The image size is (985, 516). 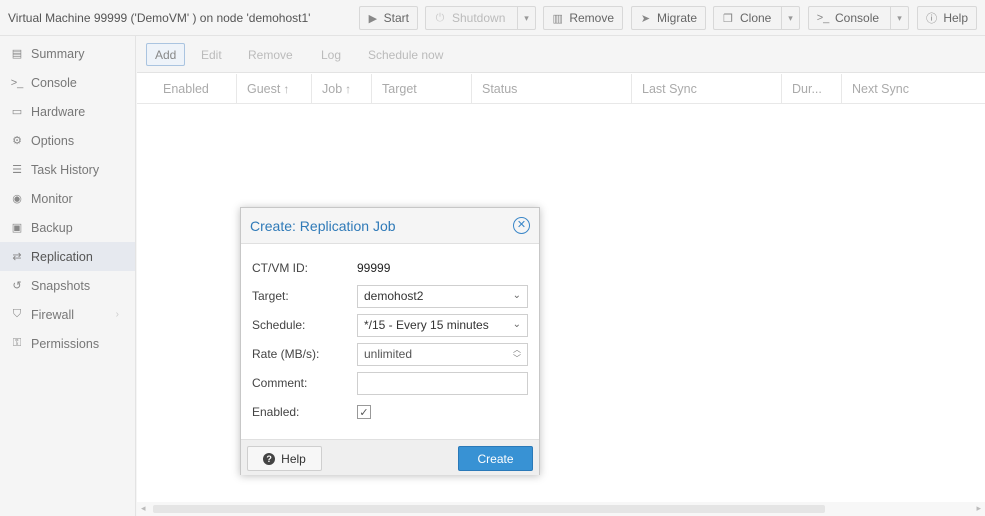 What do you see at coordinates (17, 141) in the screenshot?
I see `gear-icon: ⚙` at bounding box center [17, 141].